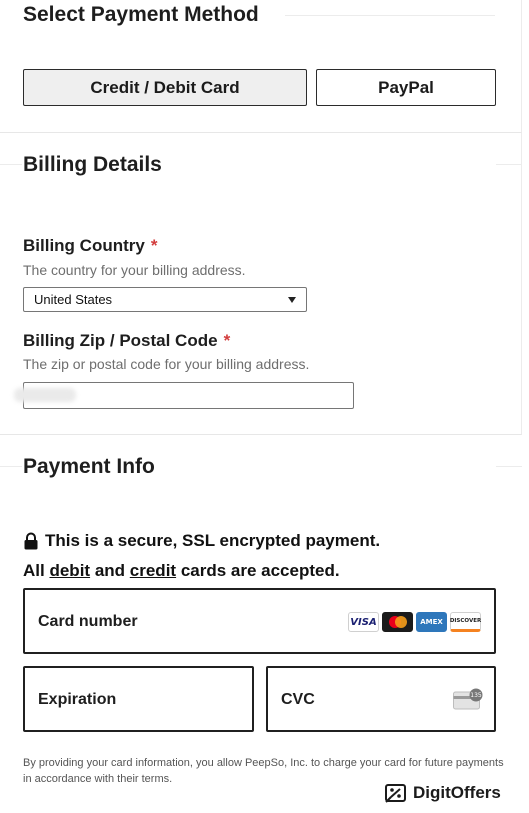  What do you see at coordinates (465, 622) in the screenshot?
I see `discover-icon: DISCOVER` at bounding box center [465, 622].